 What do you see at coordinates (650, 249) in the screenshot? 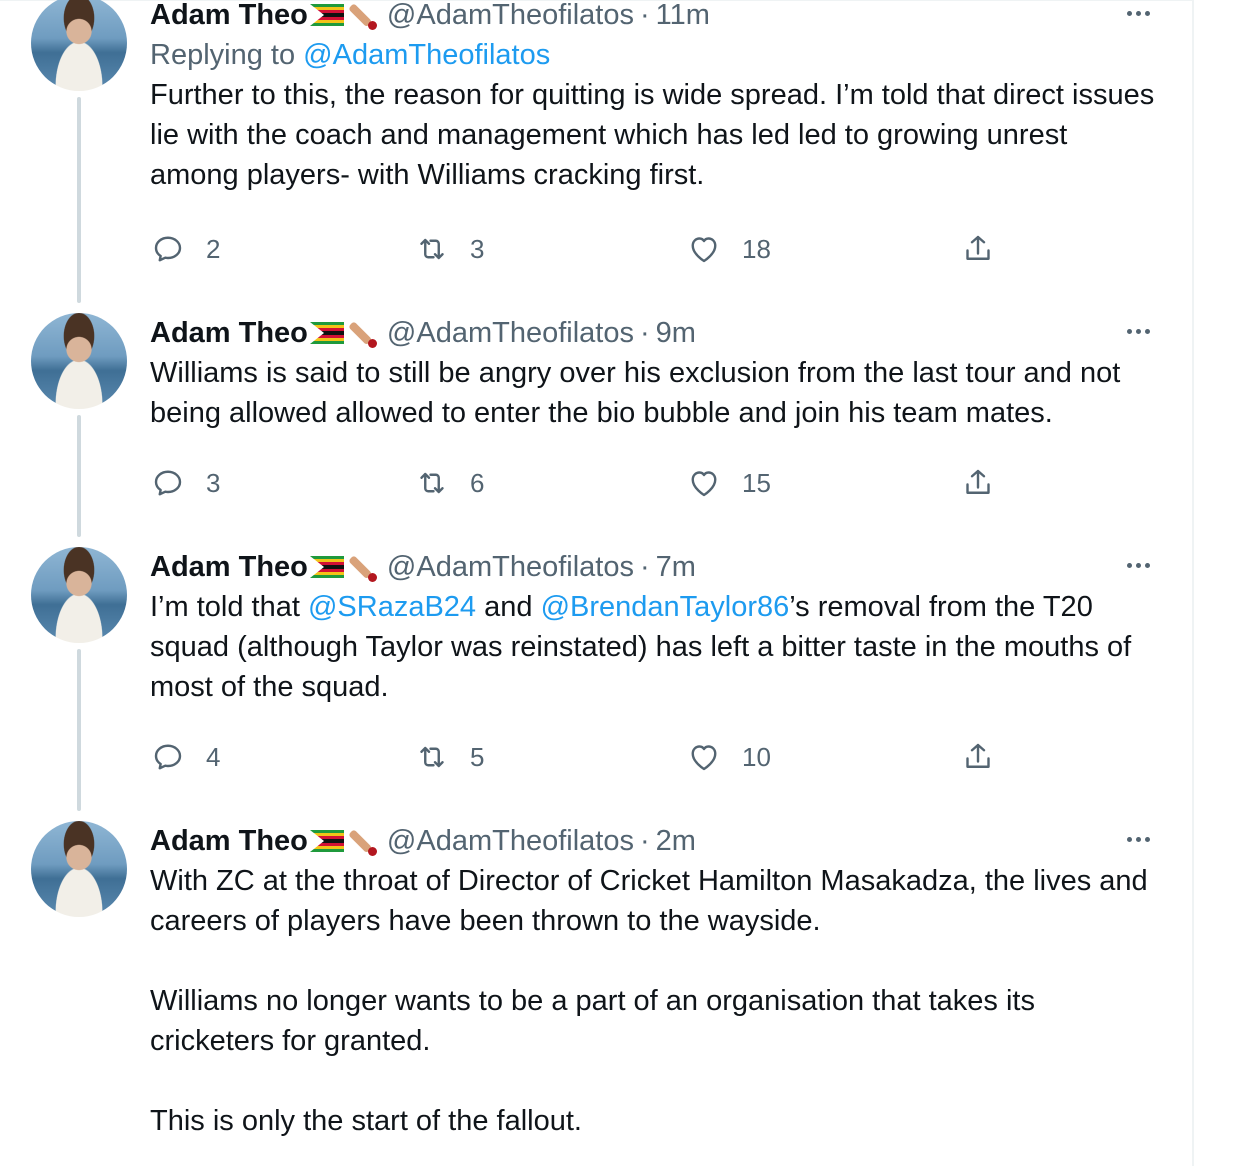
I see `tweet-actions: 2 3 18` at bounding box center [650, 249].